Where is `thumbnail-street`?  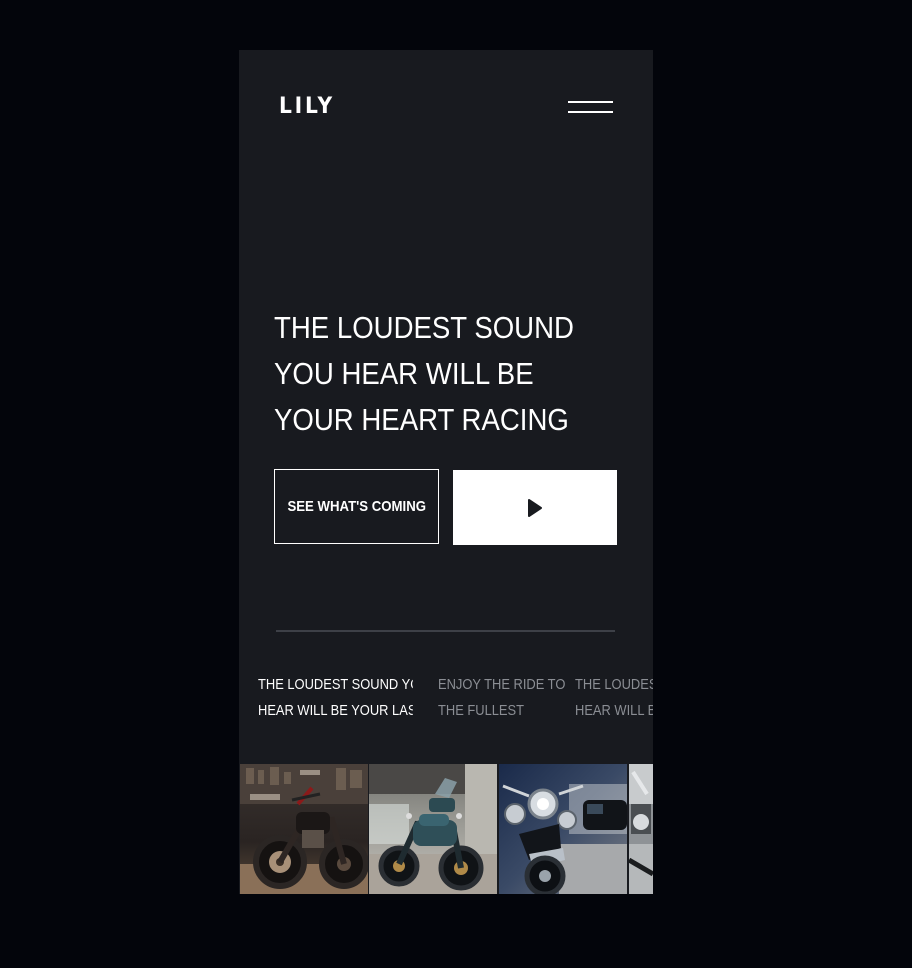 thumbnail-street is located at coordinates (433, 829).